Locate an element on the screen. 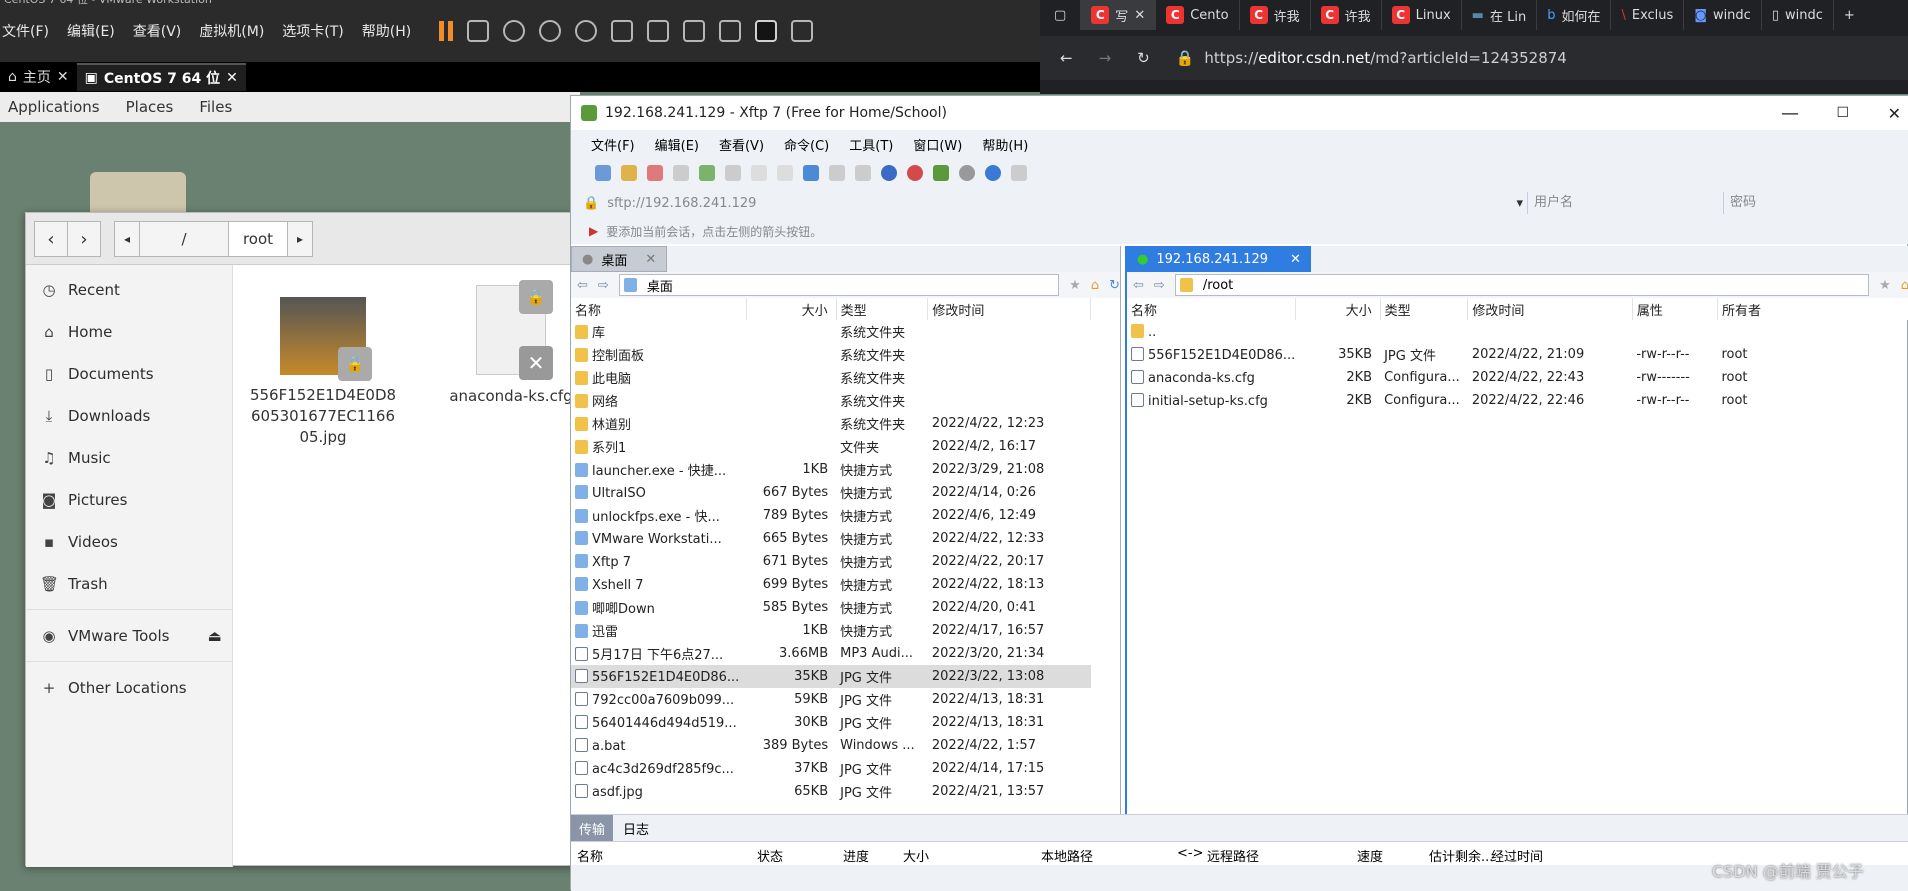 Image resolution: width=1908 pixels, height=891 pixels. sidebar-item-documents: ▯ Documents is located at coordinates (129, 374).